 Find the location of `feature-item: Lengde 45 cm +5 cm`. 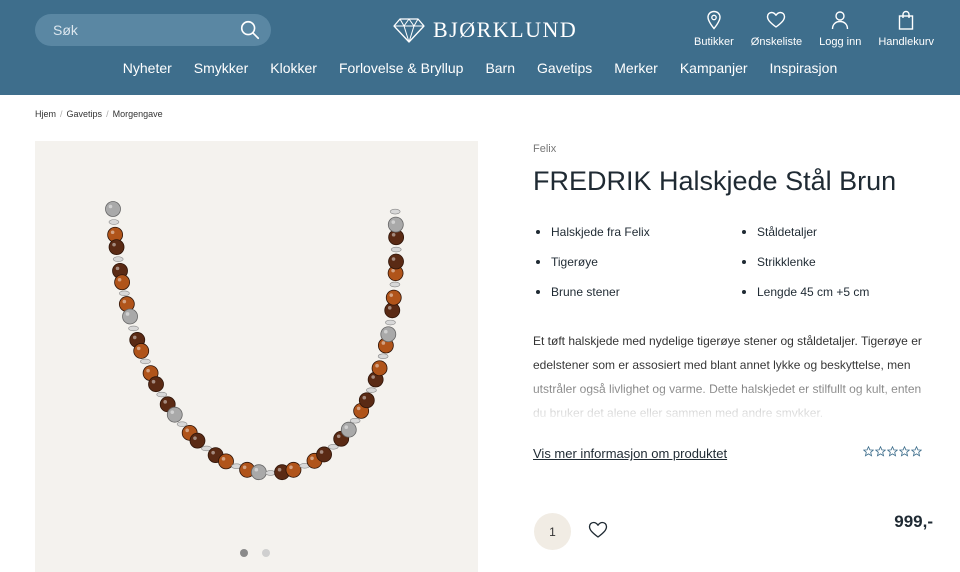

feature-item: Lengde 45 cm +5 cm is located at coordinates (842, 291).